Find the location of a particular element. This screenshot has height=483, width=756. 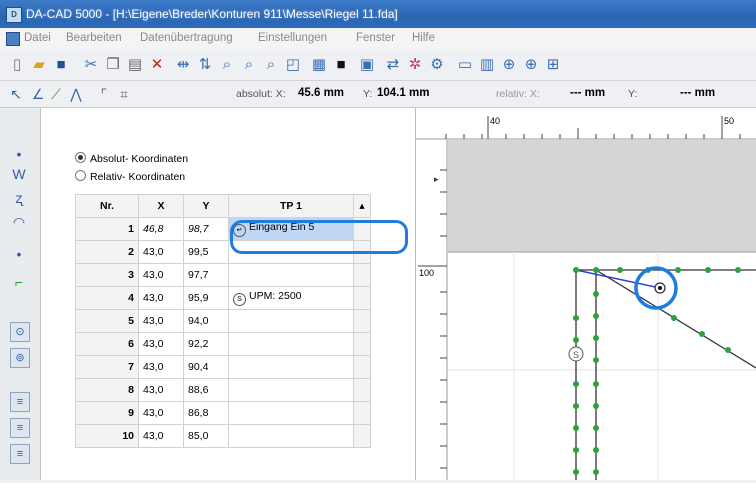

zoom-reset-icon: ⊚ is located at coordinates (20, 358).